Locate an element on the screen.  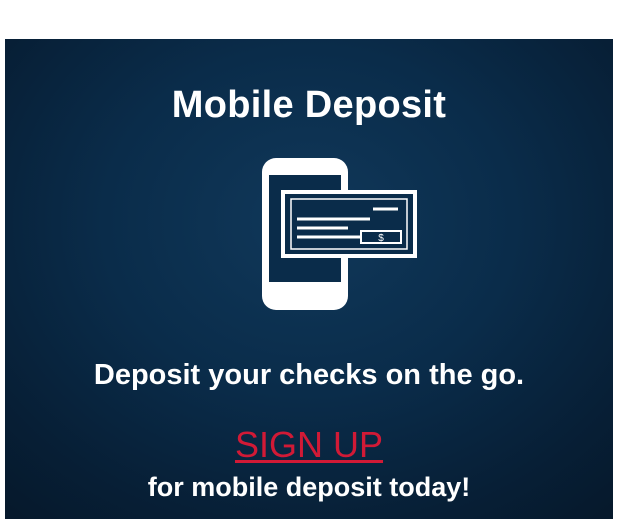
banner-tagline: Deposit your checks on the go. is located at coordinates (309, 375).